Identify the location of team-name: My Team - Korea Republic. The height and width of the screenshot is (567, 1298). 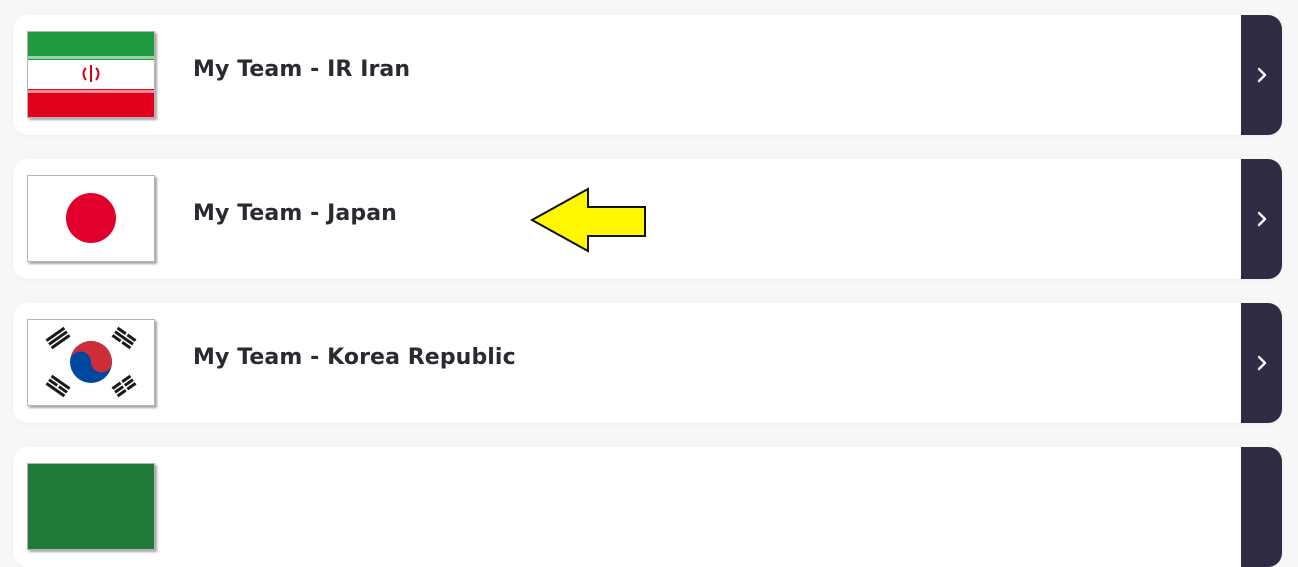
(354, 357).